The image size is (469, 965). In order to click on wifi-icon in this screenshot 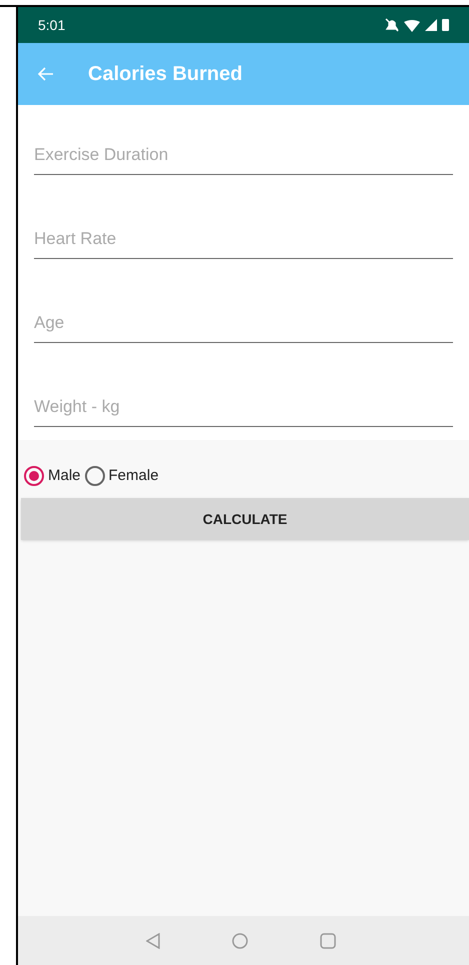, I will do `click(412, 25)`.